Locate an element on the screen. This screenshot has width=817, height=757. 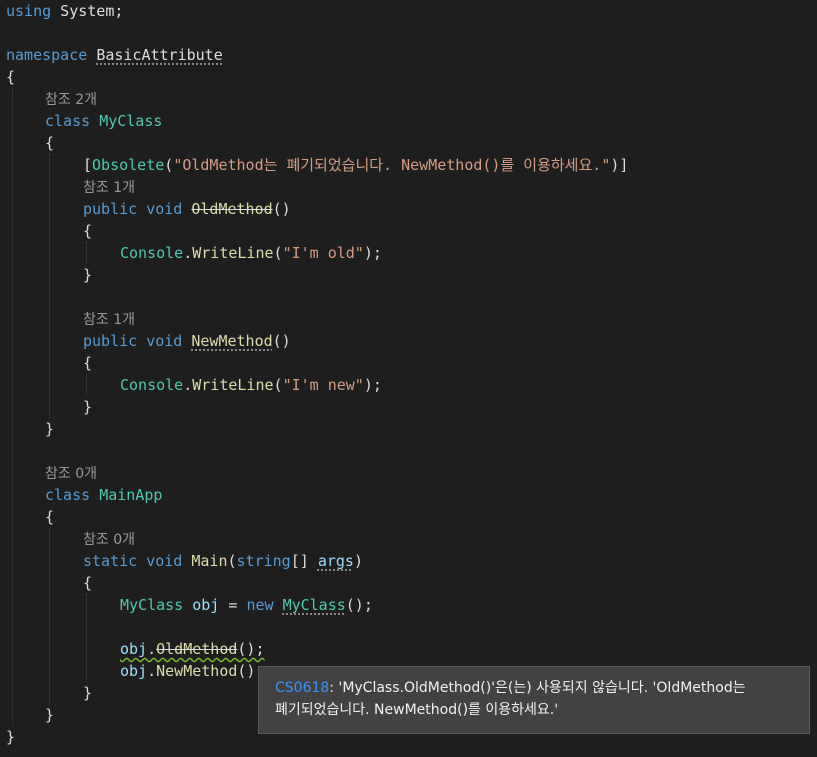
code-token: MainApp is located at coordinates (131, 495).